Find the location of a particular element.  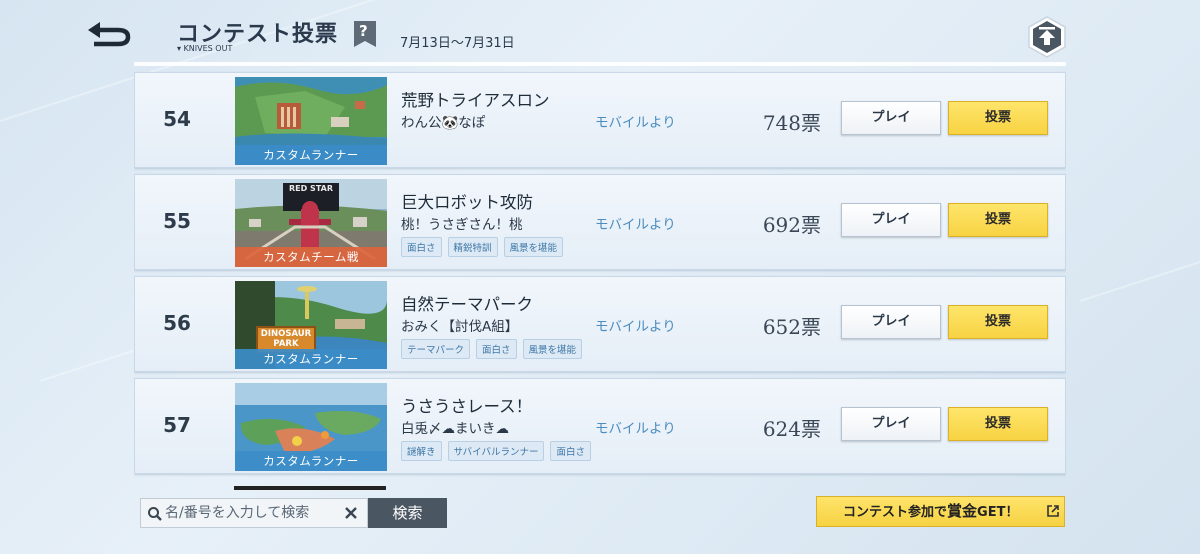

map-name: うさうさレース！ is located at coordinates (467, 406).